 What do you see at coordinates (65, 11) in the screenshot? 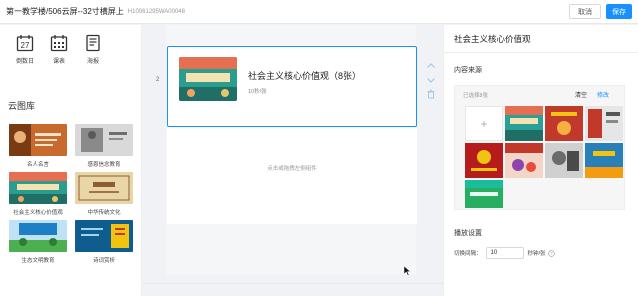
I see `page-title: 第一教学楼/506云屏--32寸横屏上` at bounding box center [65, 11].